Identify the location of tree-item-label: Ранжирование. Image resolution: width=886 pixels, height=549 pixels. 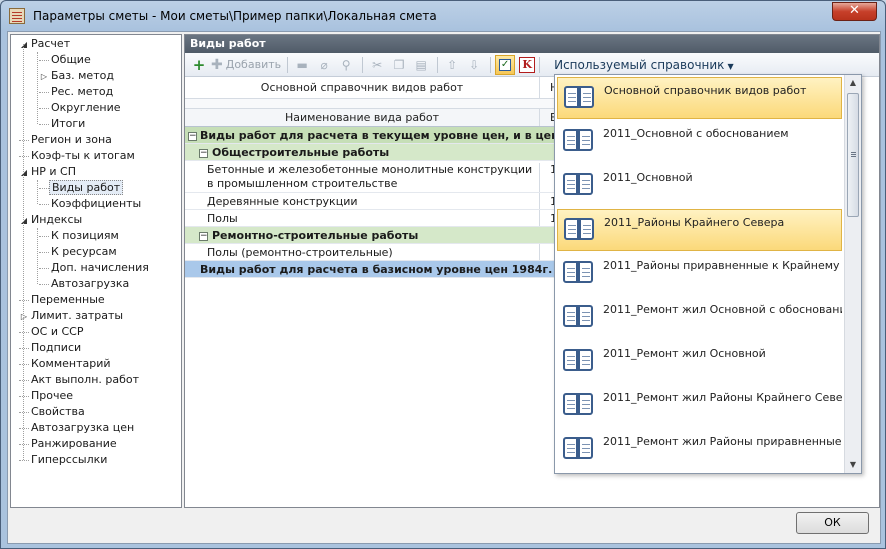
(74, 443).